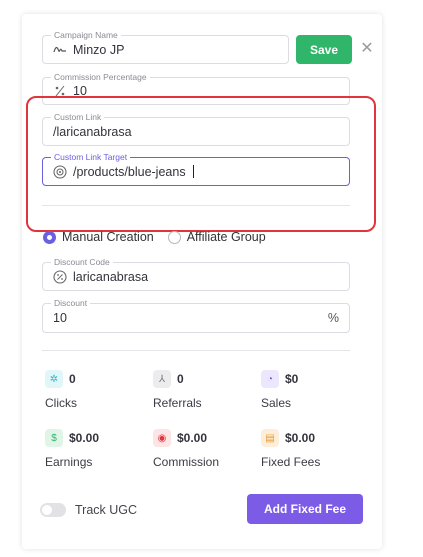 This screenshot has width=423, height=557. Describe the element at coordinates (60, 171) in the screenshot. I see `target-icon` at that location.